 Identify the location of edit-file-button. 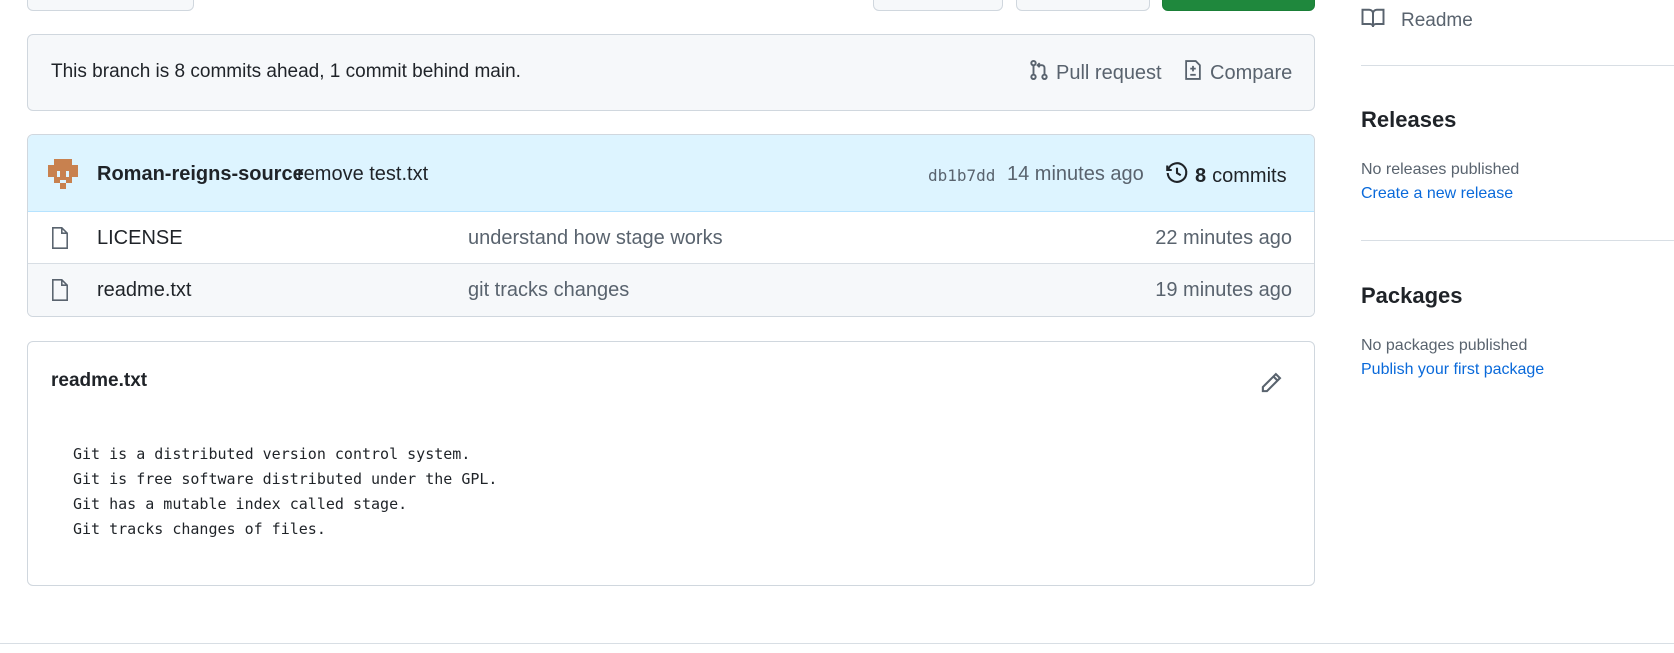
(1271, 383).